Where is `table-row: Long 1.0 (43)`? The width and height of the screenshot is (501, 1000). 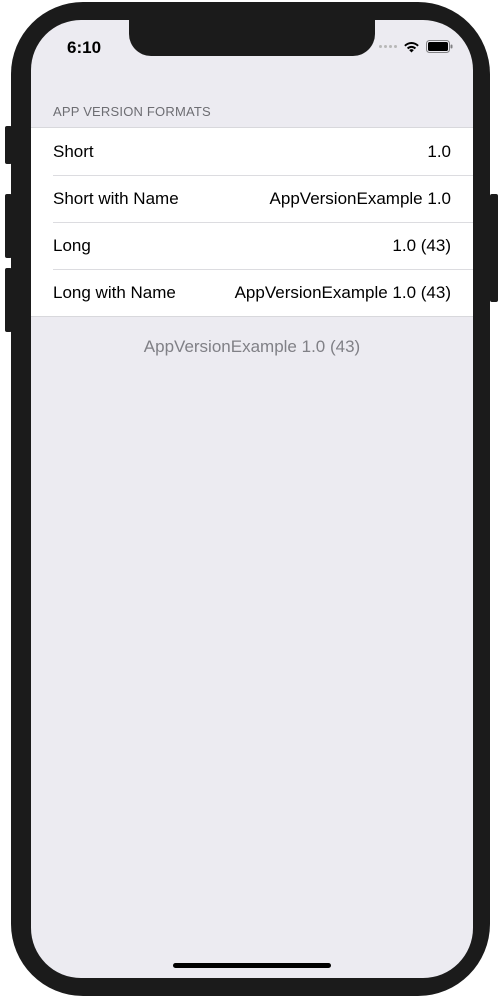
table-row: Long 1.0 (43) is located at coordinates (252, 245).